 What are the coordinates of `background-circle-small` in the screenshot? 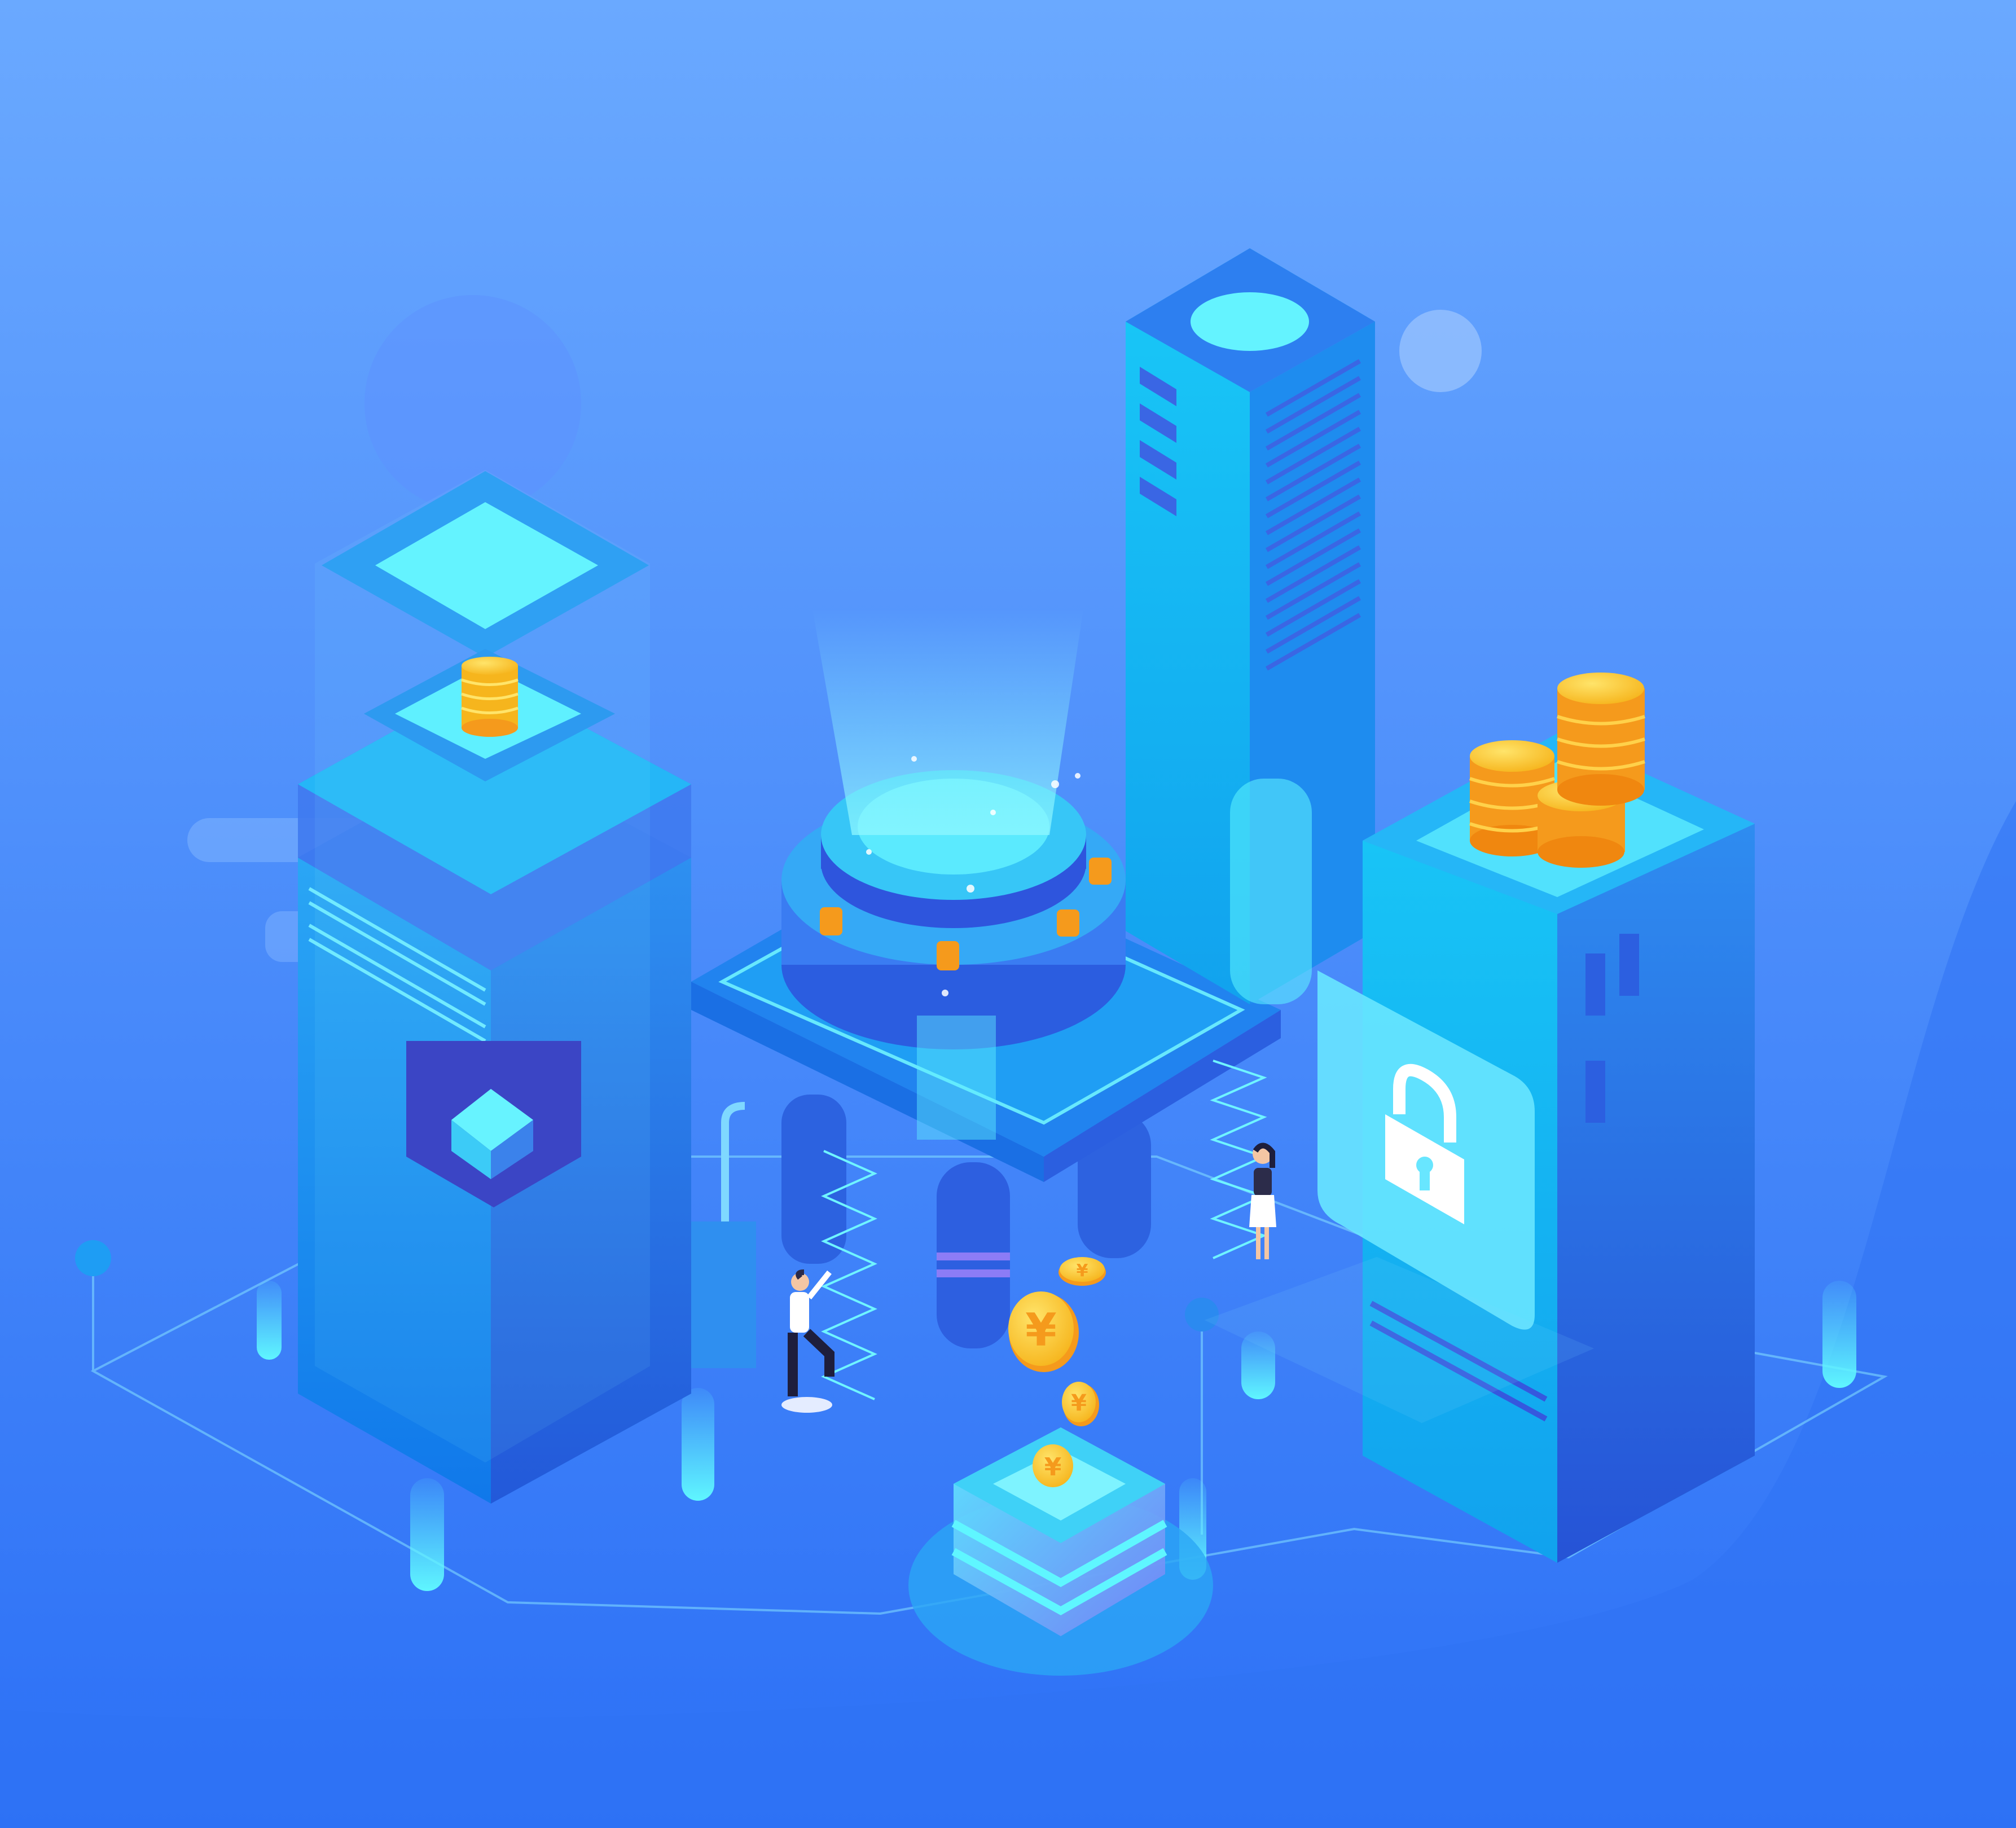 It's located at (1441, 351).